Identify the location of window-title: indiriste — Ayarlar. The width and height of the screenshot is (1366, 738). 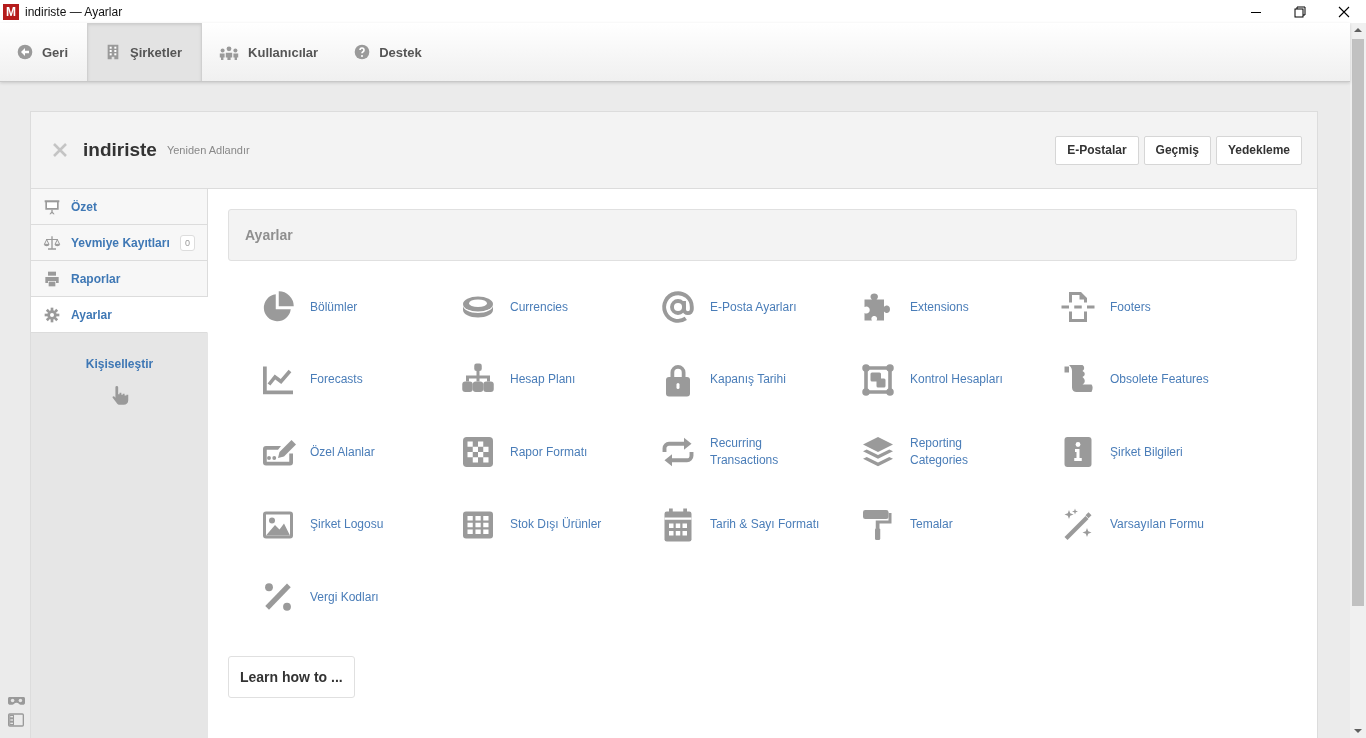
(74, 11).